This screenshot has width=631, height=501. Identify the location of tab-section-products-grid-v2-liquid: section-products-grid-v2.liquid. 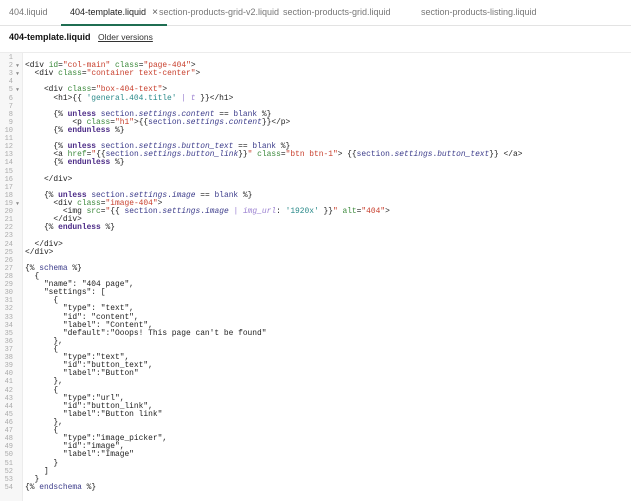
(219, 13).